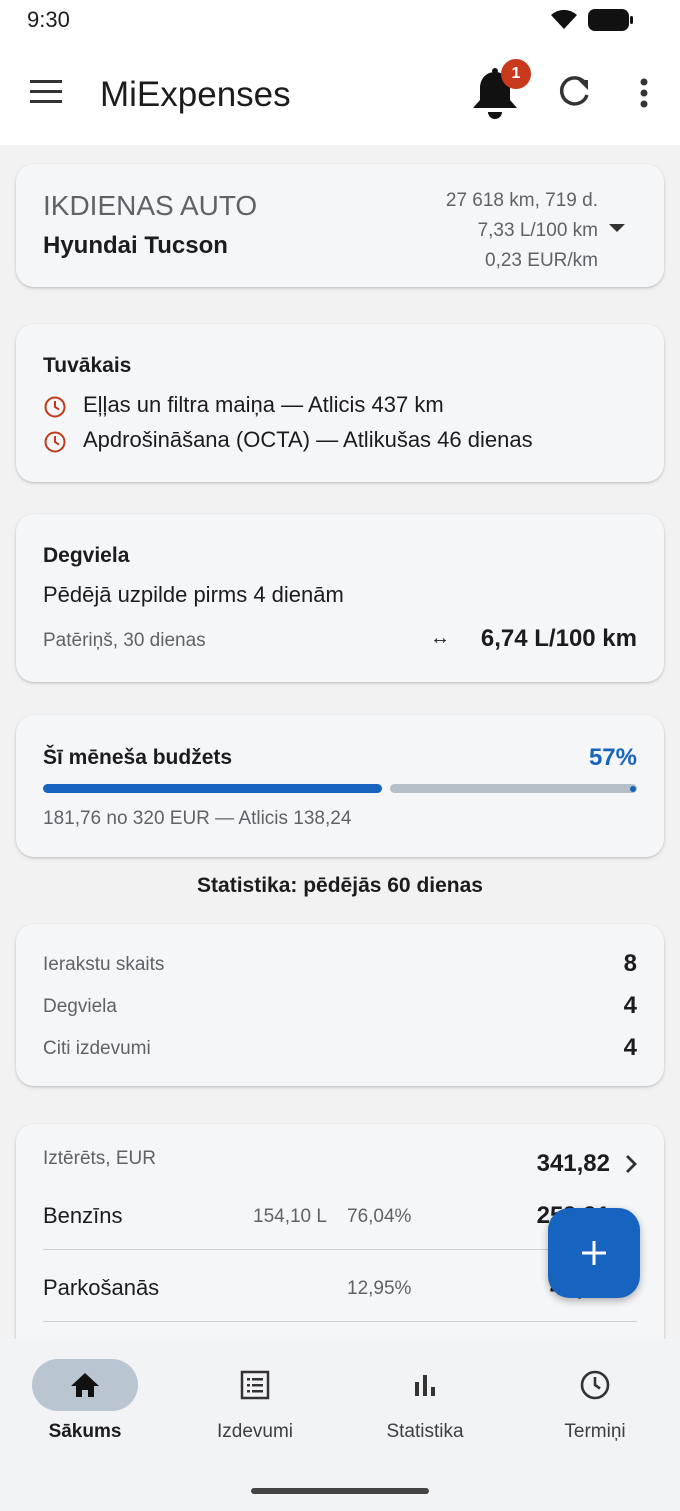 This screenshot has width=680, height=1511. What do you see at coordinates (440, 638) in the screenshot?
I see `double-arrow-icon: ↔` at bounding box center [440, 638].